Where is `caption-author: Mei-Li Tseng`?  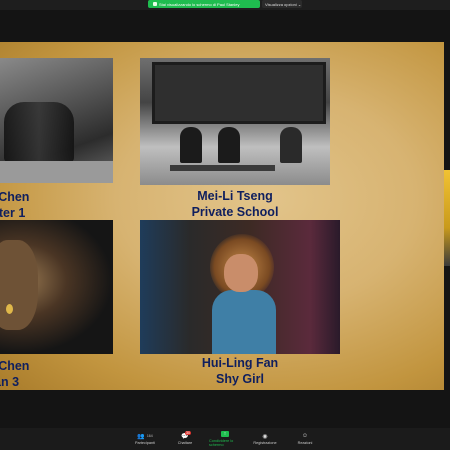 caption-author: Mei-Li Tseng is located at coordinates (235, 196).